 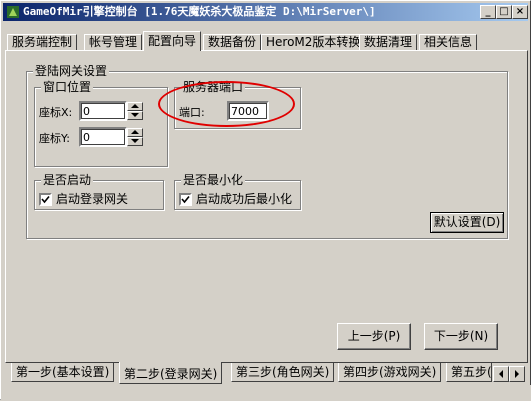 I want to click on server-port-title: 服务器端口, so click(x=213, y=87).